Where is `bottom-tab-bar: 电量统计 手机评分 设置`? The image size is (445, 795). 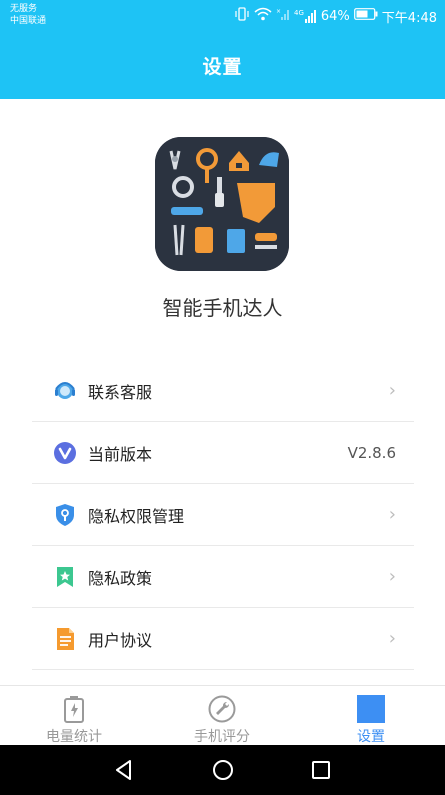 bottom-tab-bar: 电量统计 手机评分 设置 is located at coordinates (222, 715).